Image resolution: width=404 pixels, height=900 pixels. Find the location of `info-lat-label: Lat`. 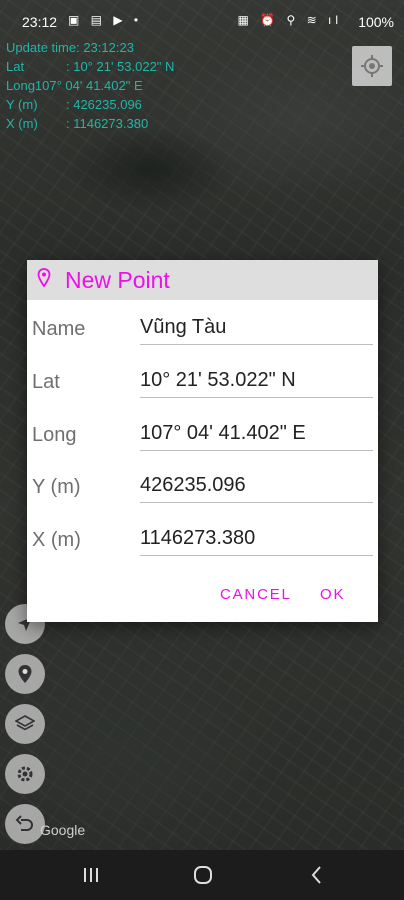

info-lat-label: Lat is located at coordinates (15, 66).